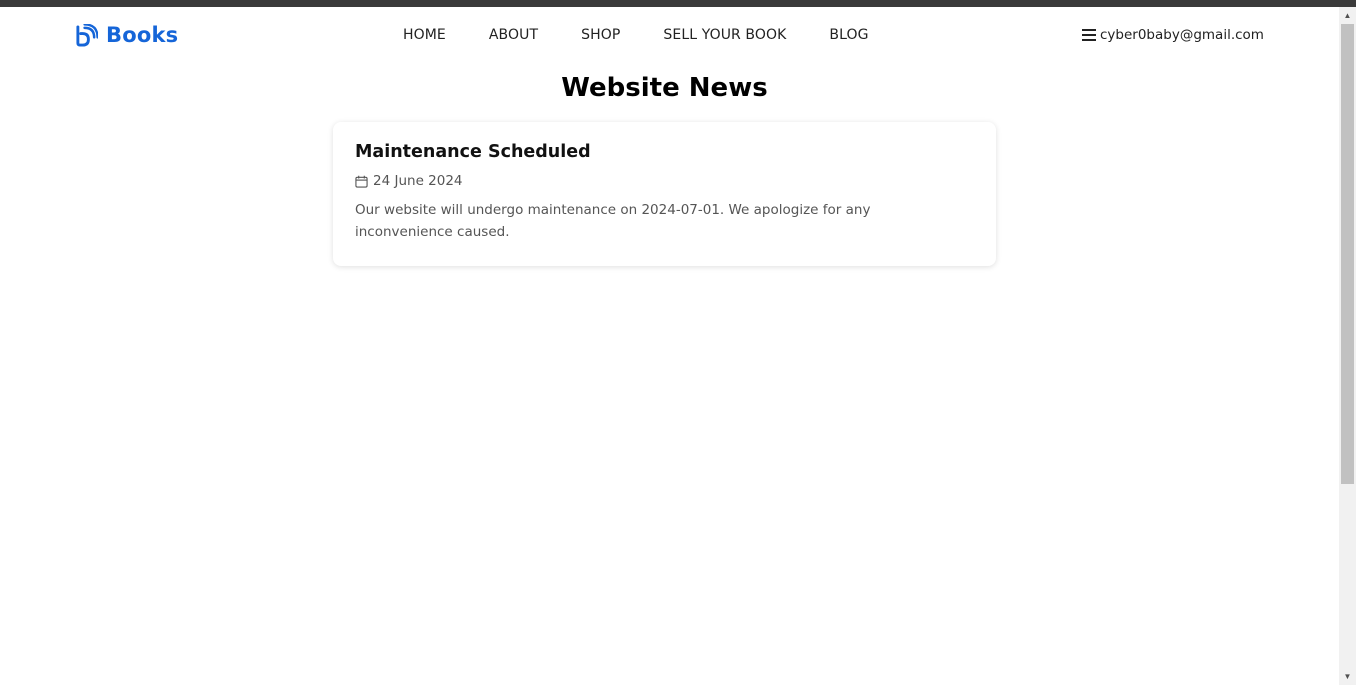 The height and width of the screenshot is (685, 1356). Describe the element at coordinates (1347, 676) in the screenshot. I see `scroll-down-arrow-icon: ▼` at that location.